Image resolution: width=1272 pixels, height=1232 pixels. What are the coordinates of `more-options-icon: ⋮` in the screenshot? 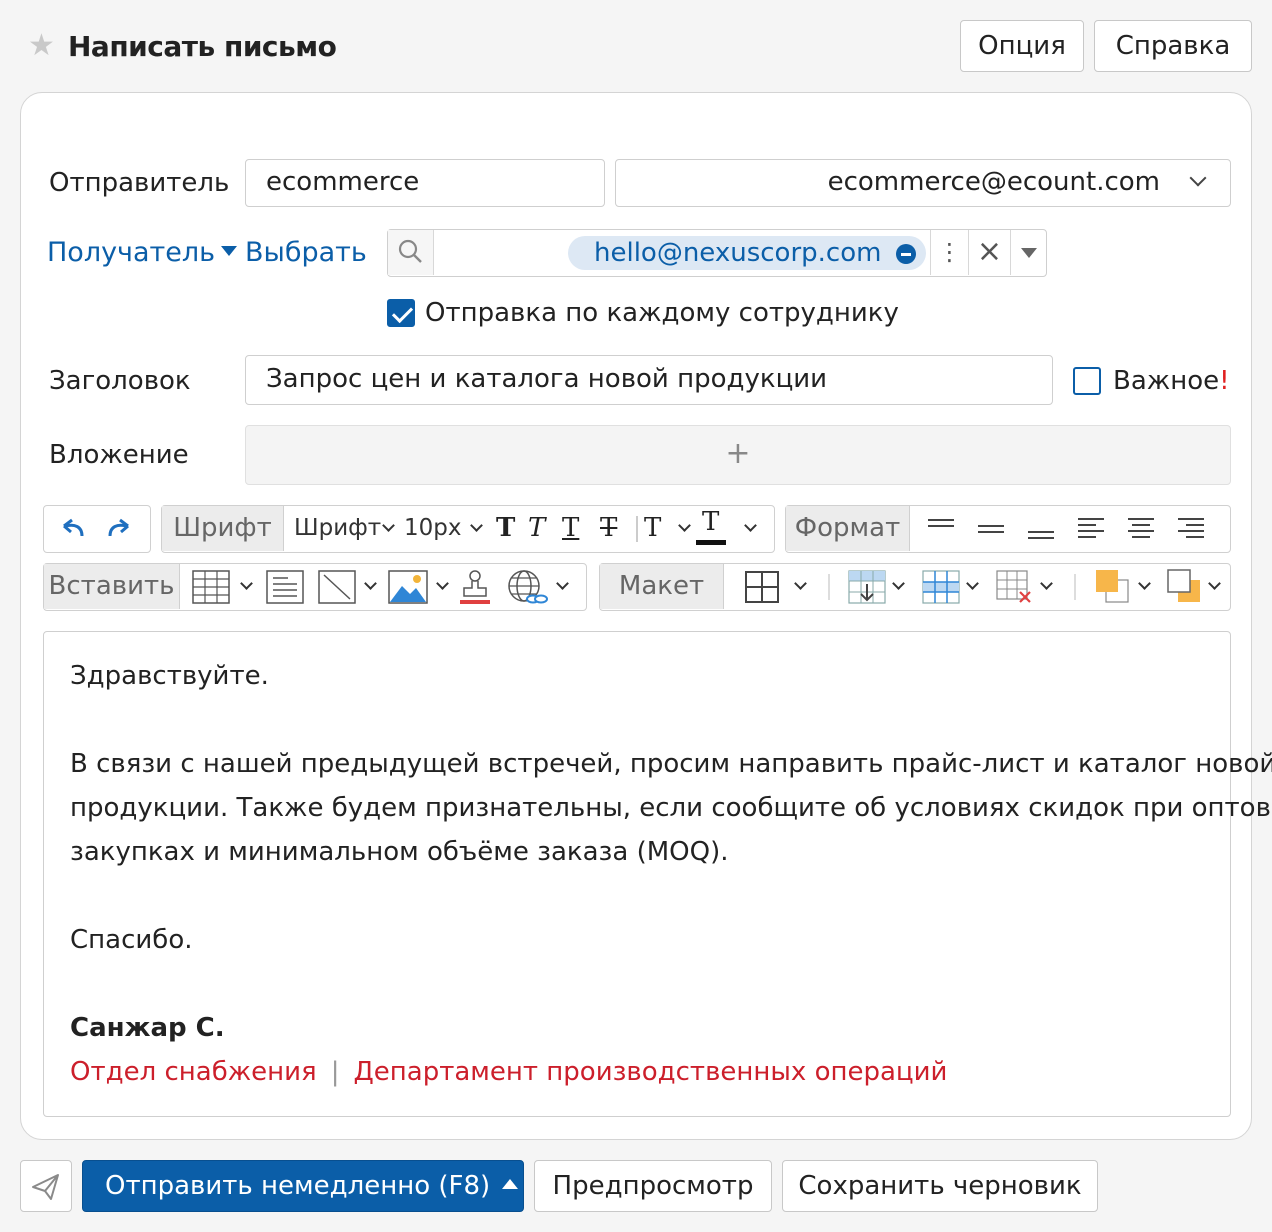 It's located at (949, 252).